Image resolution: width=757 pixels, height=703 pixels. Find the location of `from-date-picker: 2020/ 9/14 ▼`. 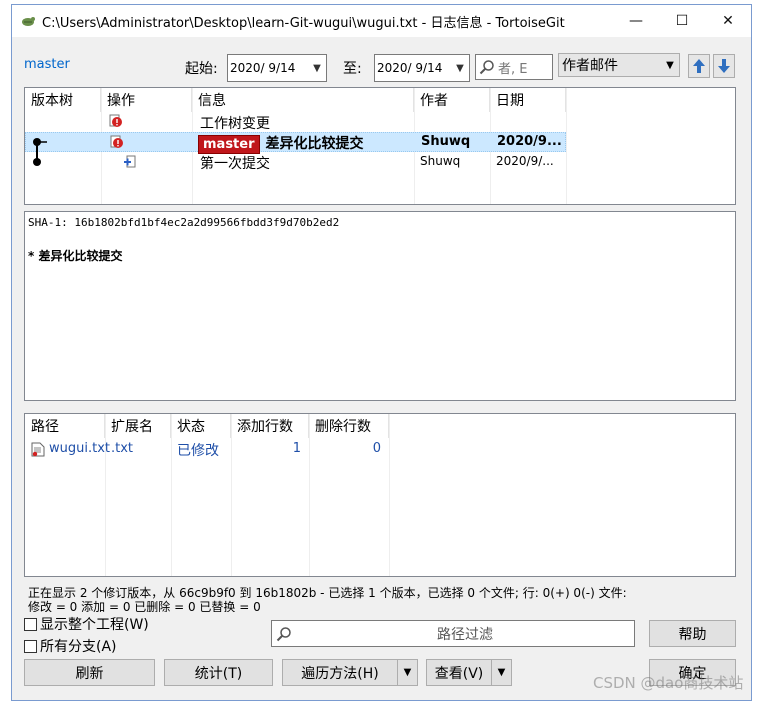

from-date-picker: 2020/ 9/14 ▼ is located at coordinates (277, 68).